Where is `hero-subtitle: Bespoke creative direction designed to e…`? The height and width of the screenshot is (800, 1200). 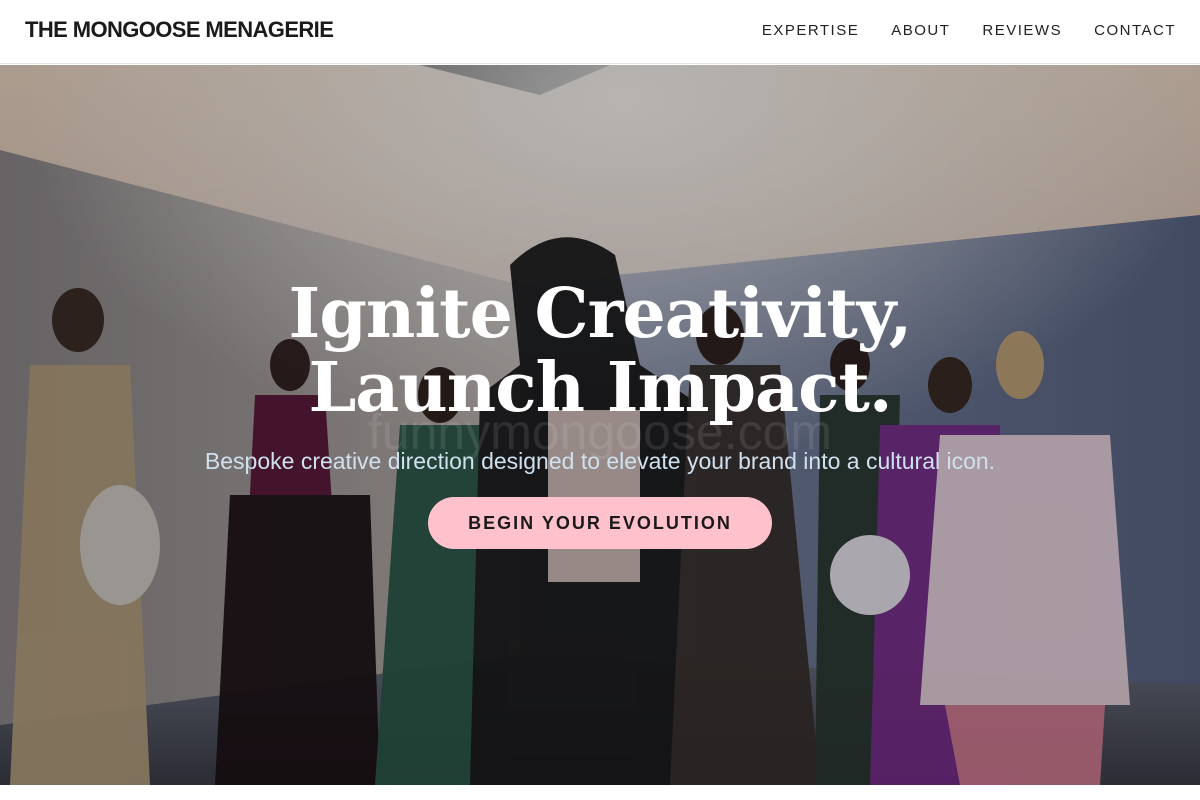 hero-subtitle: Bespoke creative direction designed to e… is located at coordinates (600, 461).